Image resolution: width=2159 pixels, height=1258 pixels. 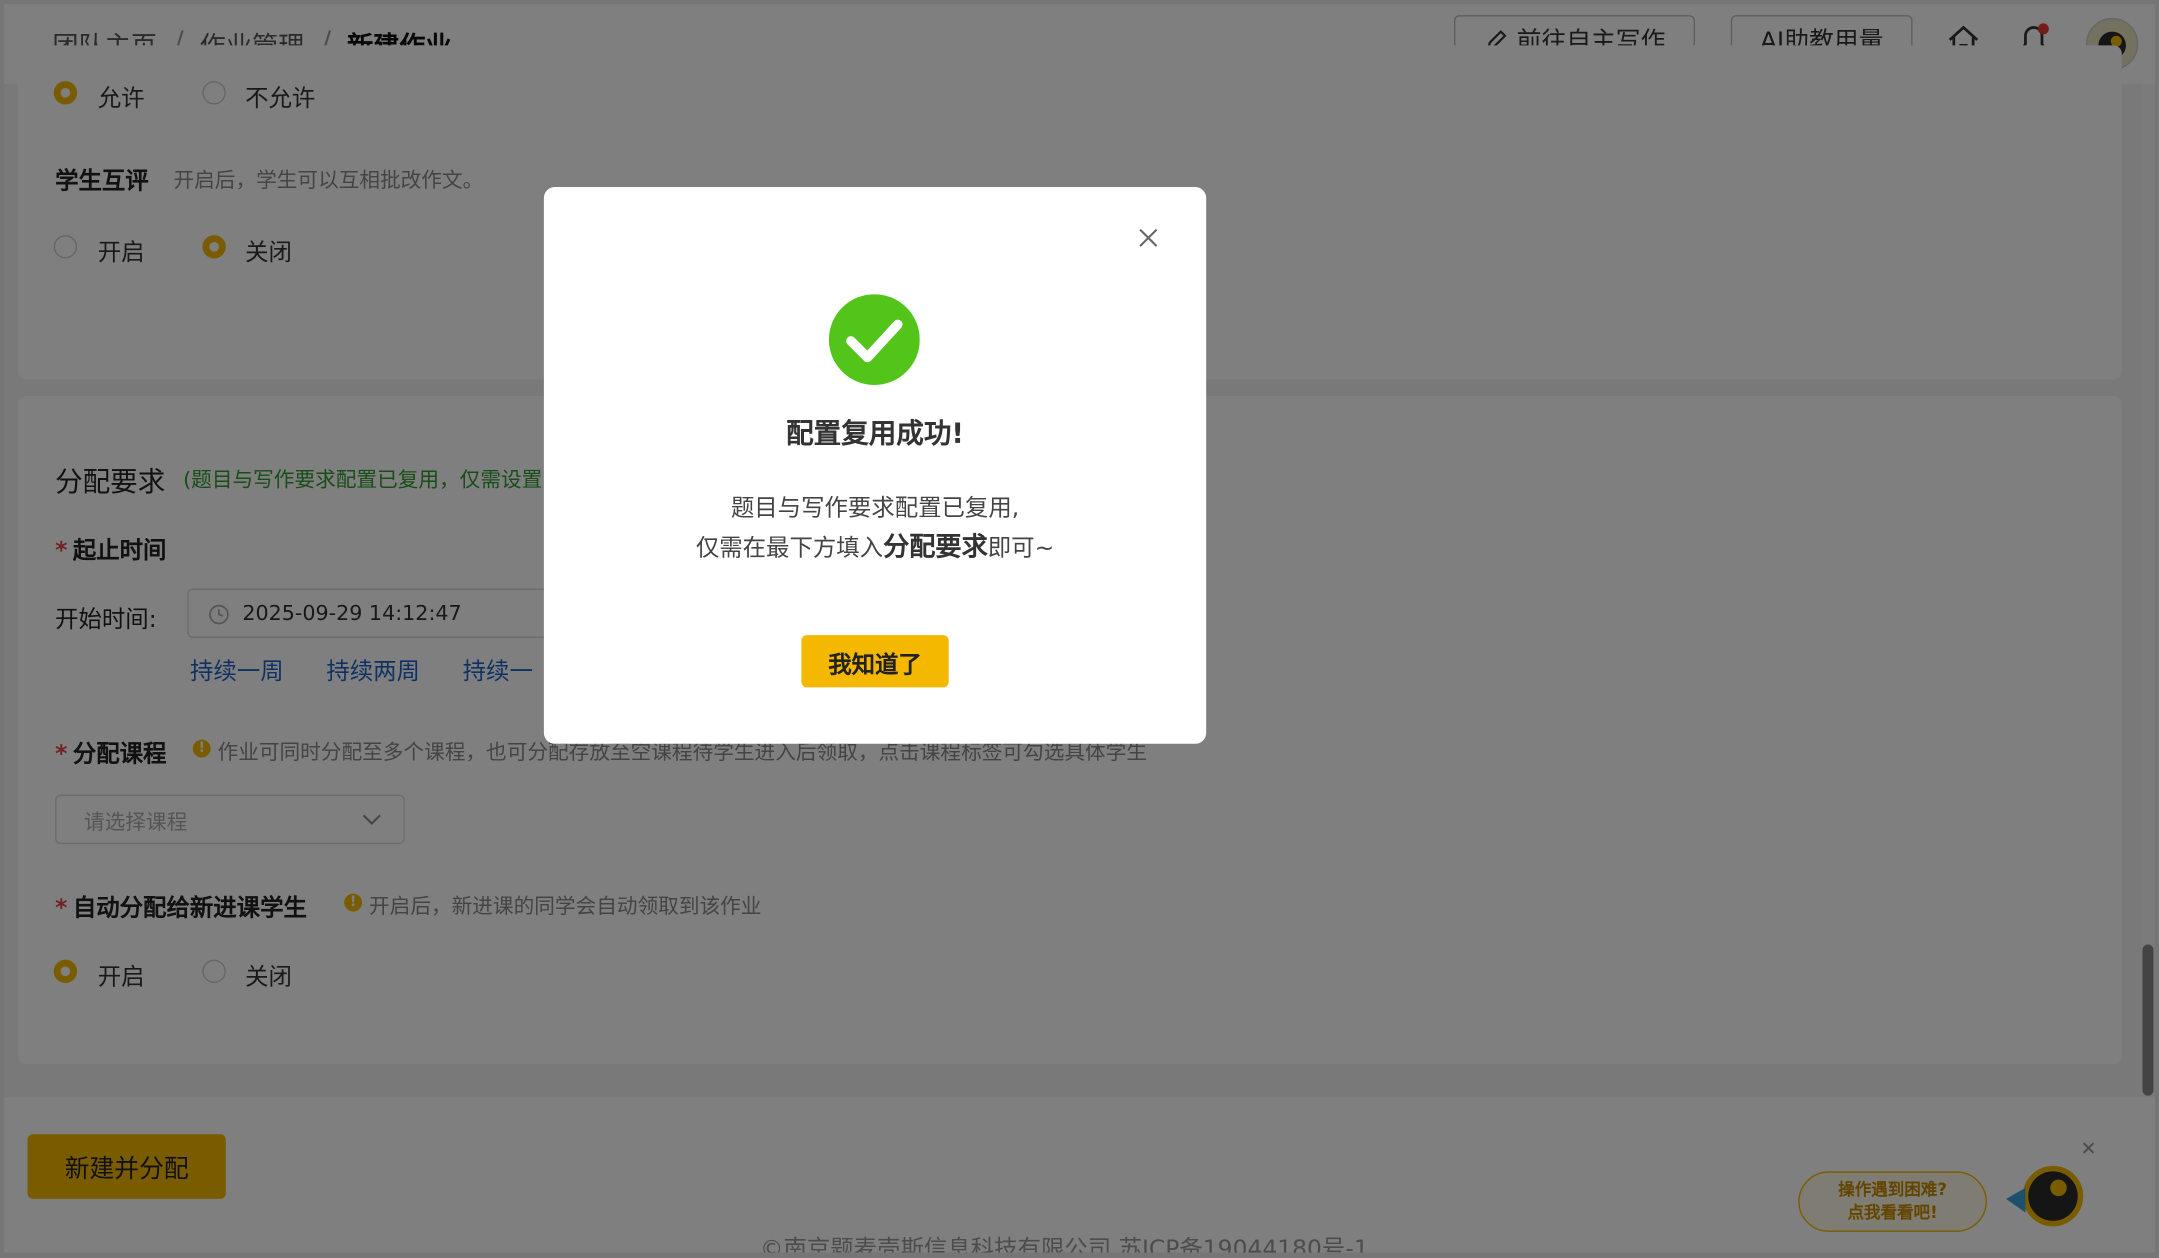 I want to click on acknowledge-label: 我知道了, so click(x=875, y=664).